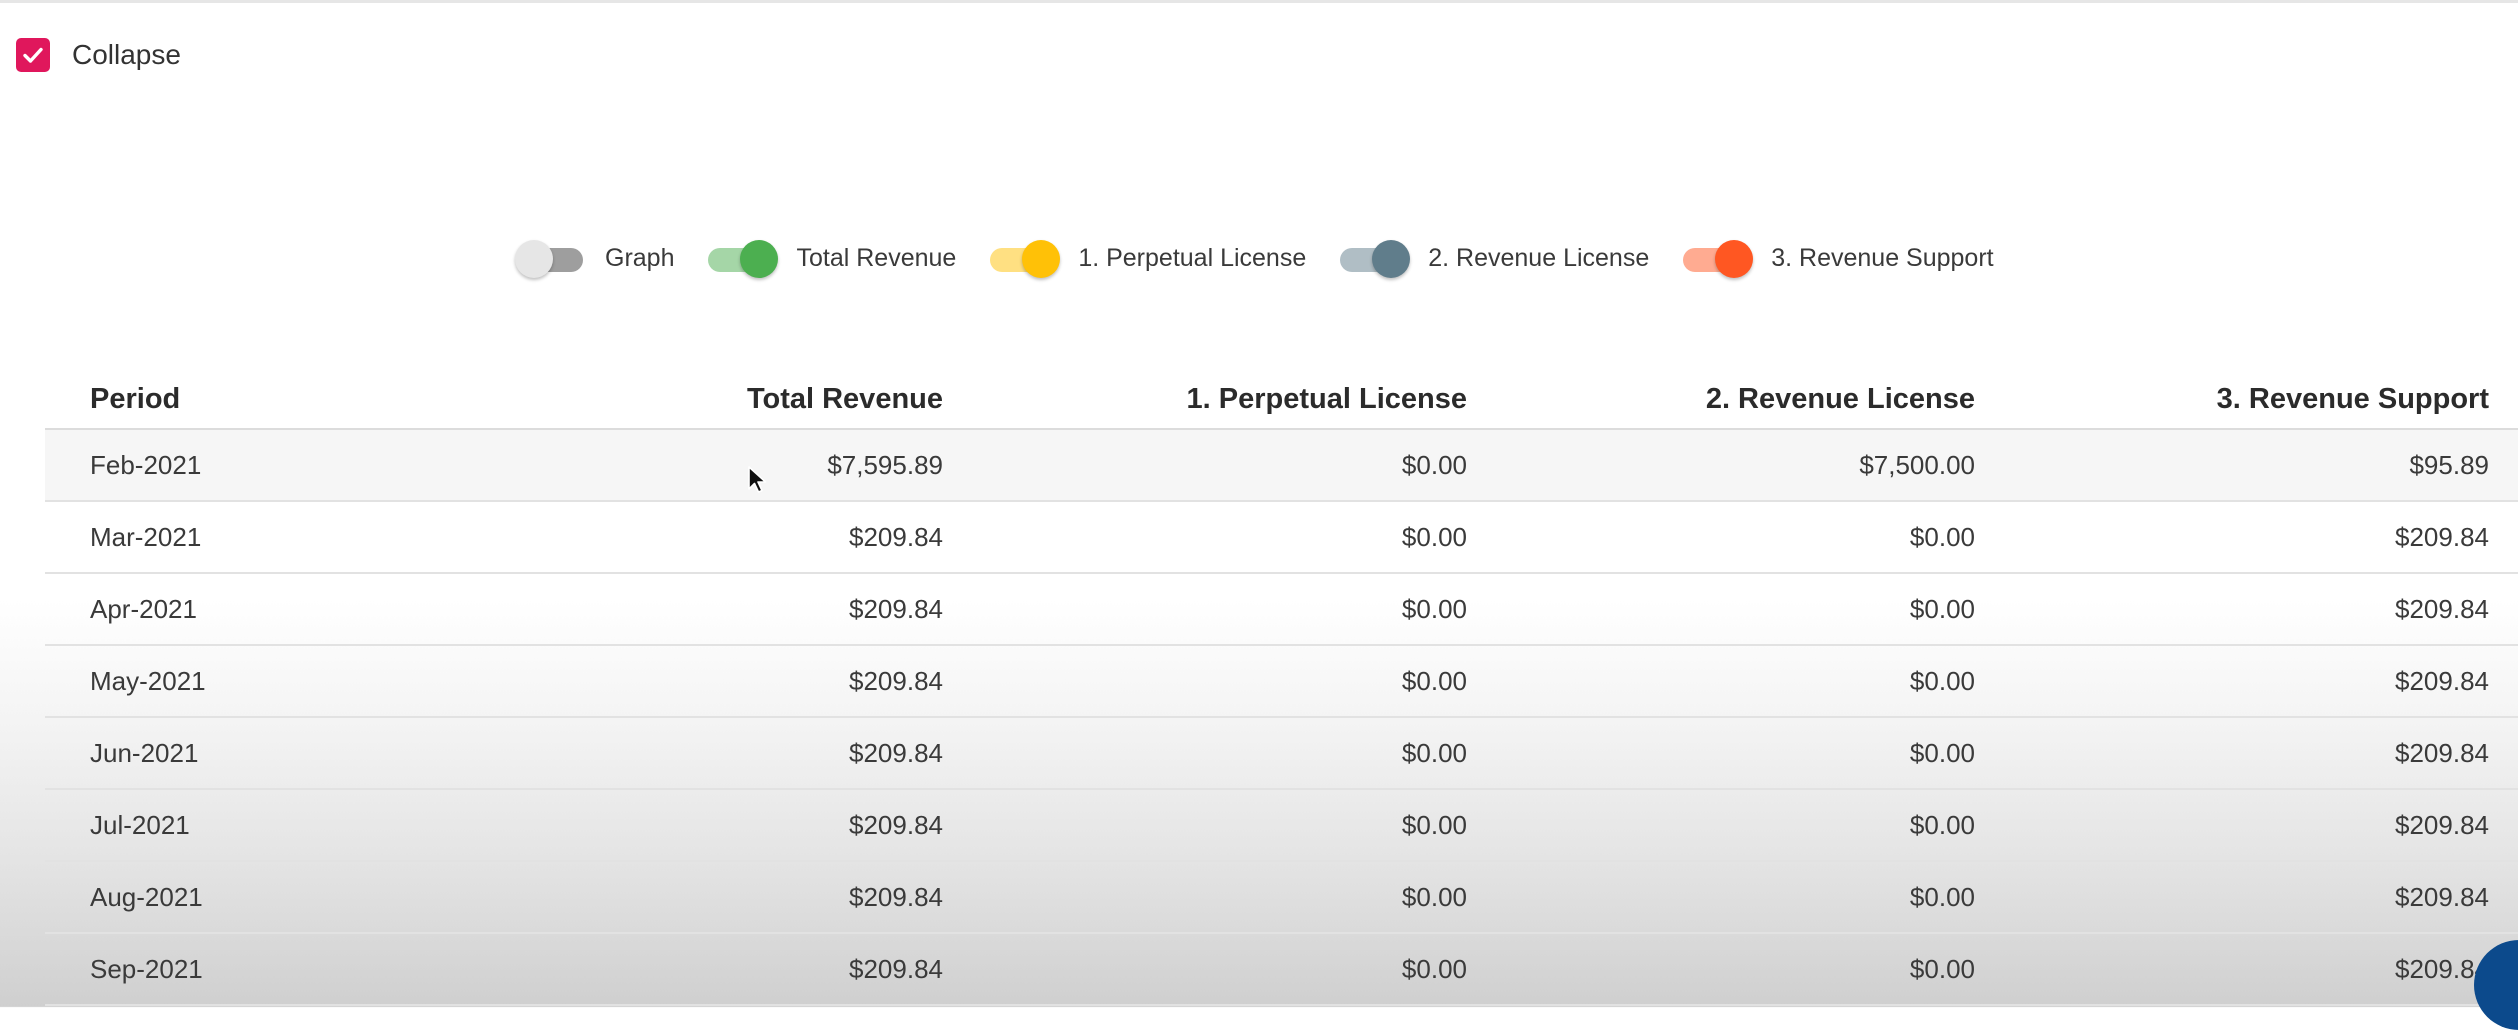 The height and width of the screenshot is (1030, 2518). I want to click on column-header-revenue-license: 2. Revenue License, so click(1721, 399).